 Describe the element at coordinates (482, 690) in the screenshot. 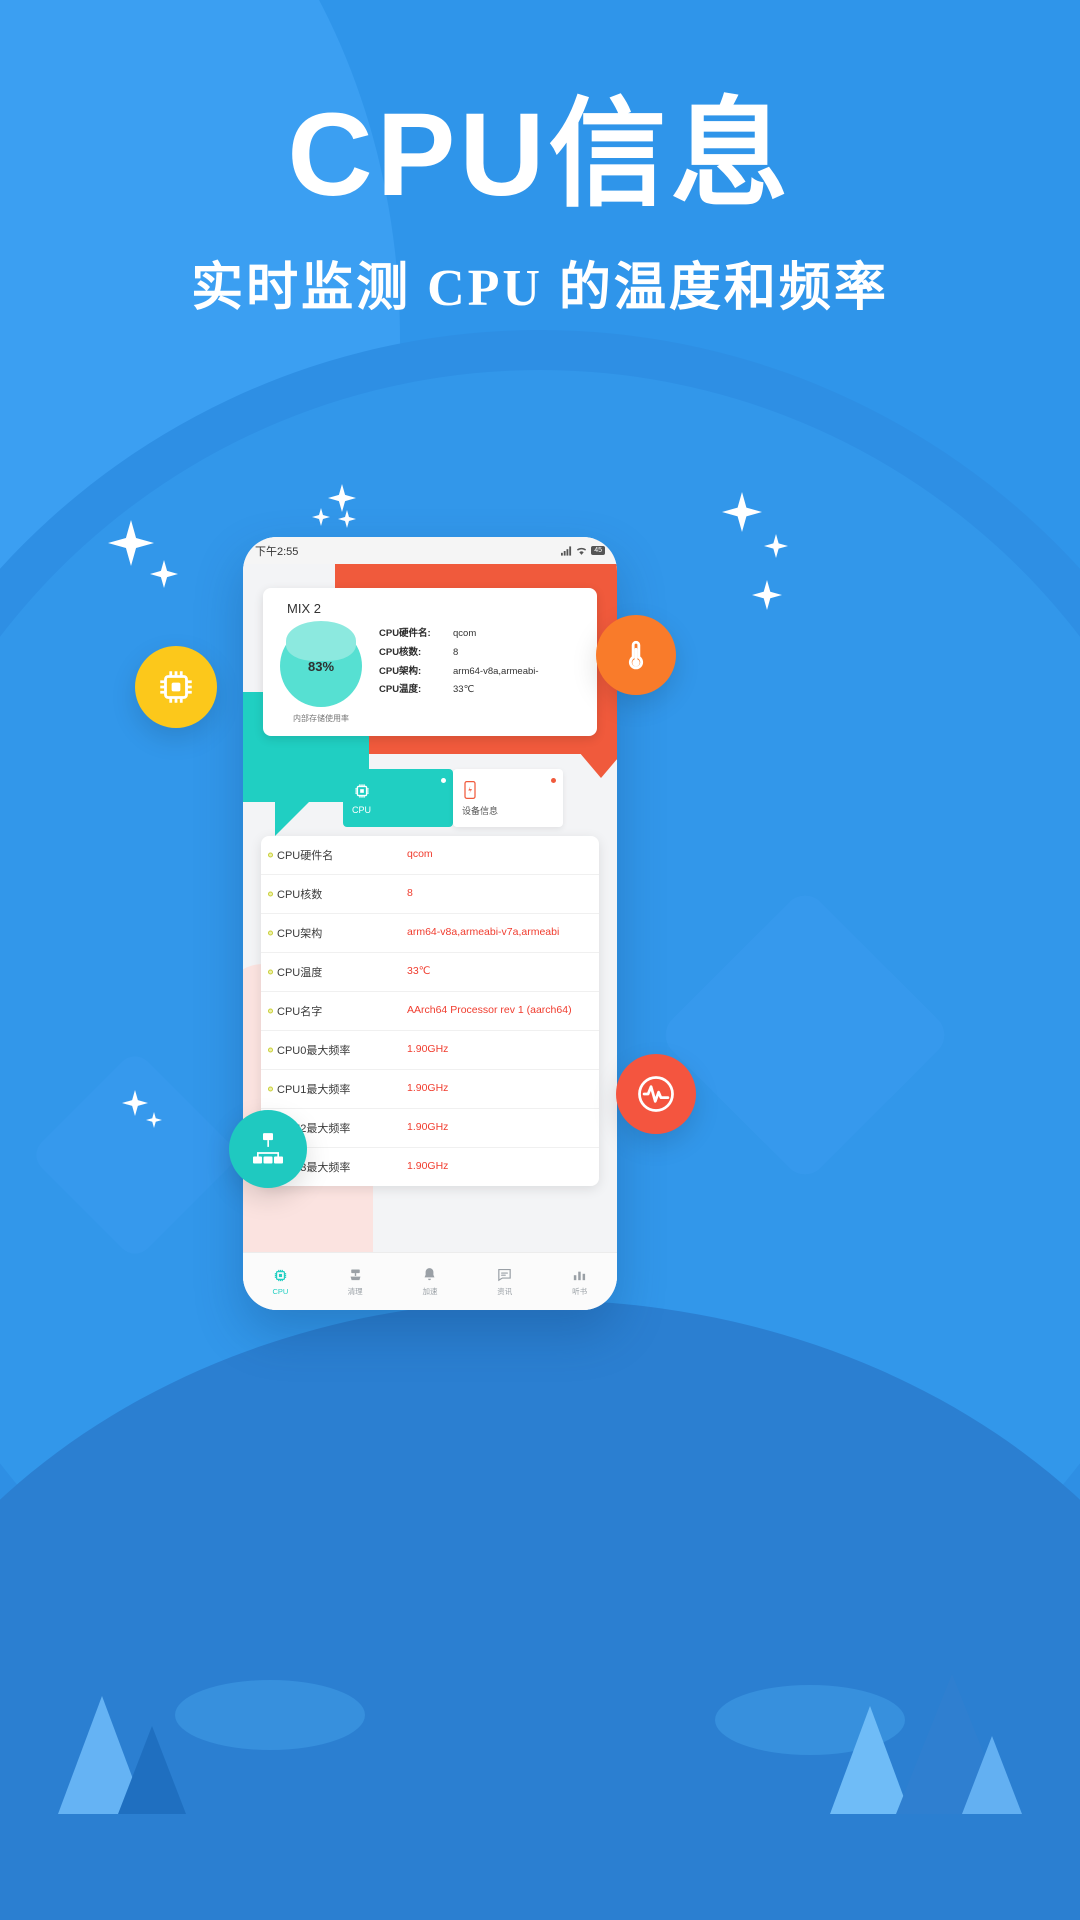

I see `summary-row: CPU温度: 33℃` at that location.